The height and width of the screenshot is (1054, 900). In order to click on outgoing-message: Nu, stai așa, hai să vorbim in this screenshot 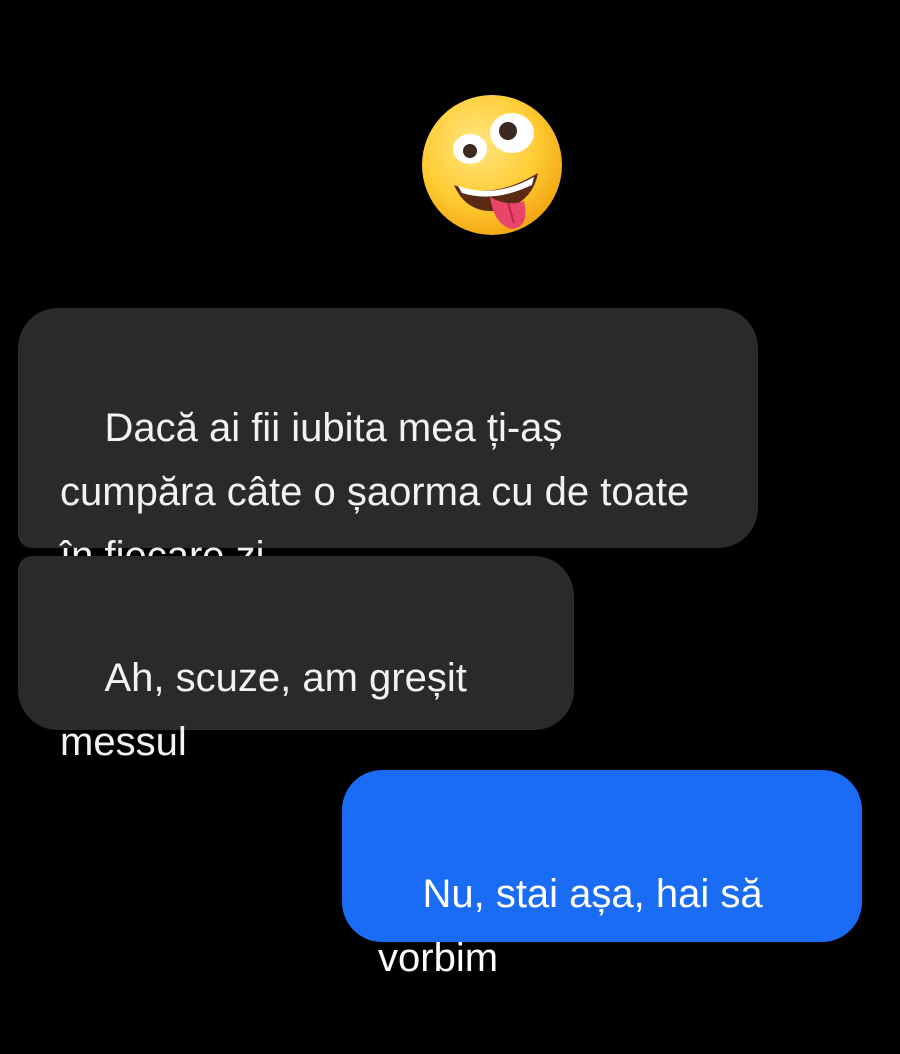, I will do `click(602, 875)`.